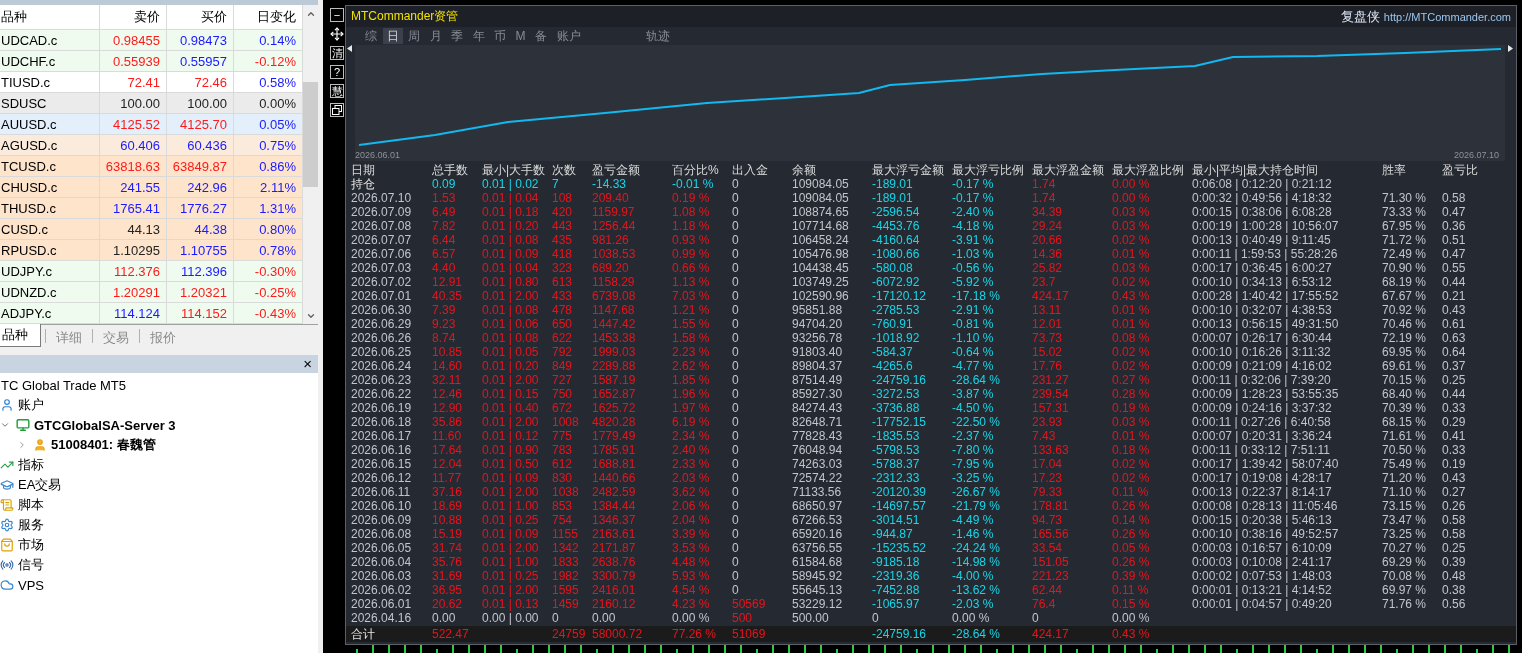  What do you see at coordinates (381, 408) in the screenshot?
I see `table-cell: 2026.06.19` at bounding box center [381, 408].